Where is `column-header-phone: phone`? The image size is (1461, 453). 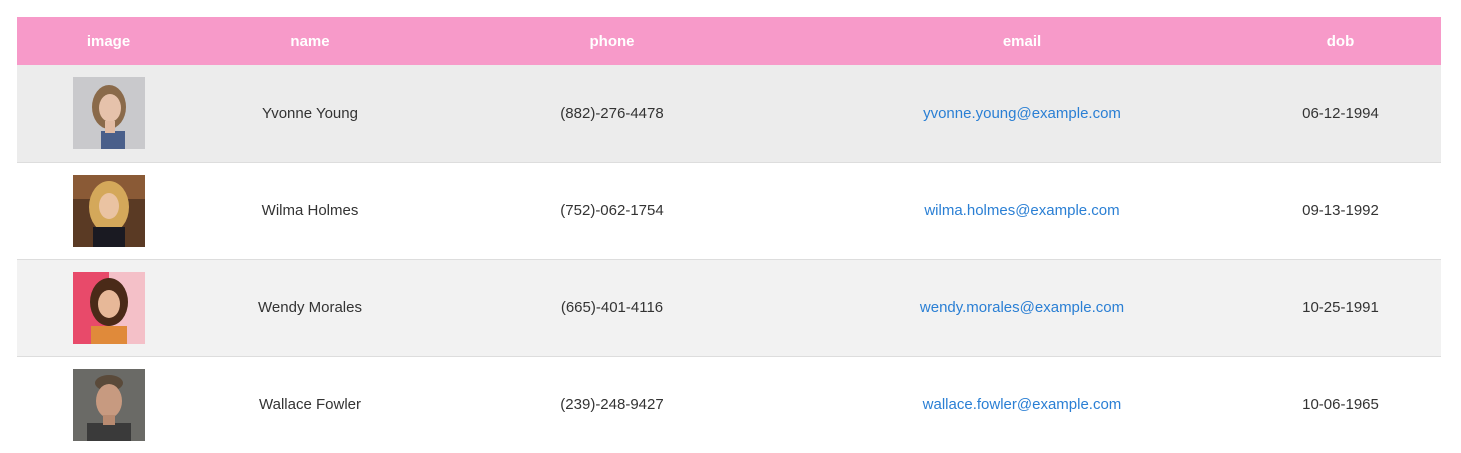 column-header-phone: phone is located at coordinates (612, 41).